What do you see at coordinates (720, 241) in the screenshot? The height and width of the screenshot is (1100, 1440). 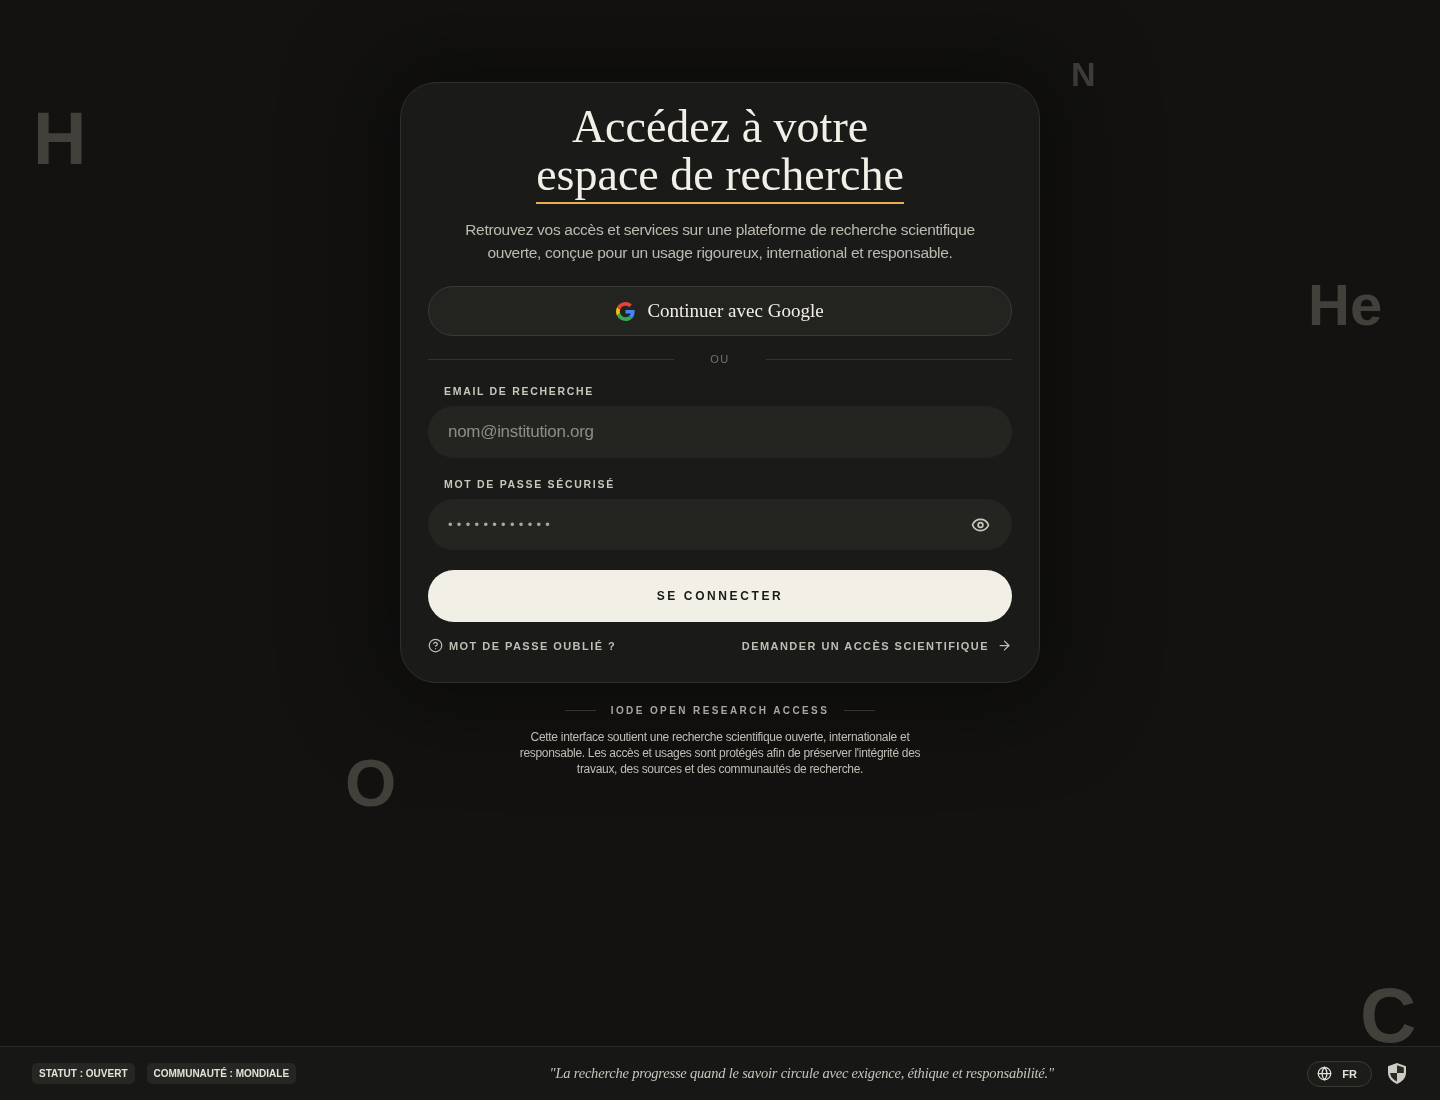 I see `card-subtitle: Retrouvez vos accès et services sur une plateforme de recherche scientifique ouverte, conçue pour un usage rigoureux, international et responsable.` at bounding box center [720, 241].